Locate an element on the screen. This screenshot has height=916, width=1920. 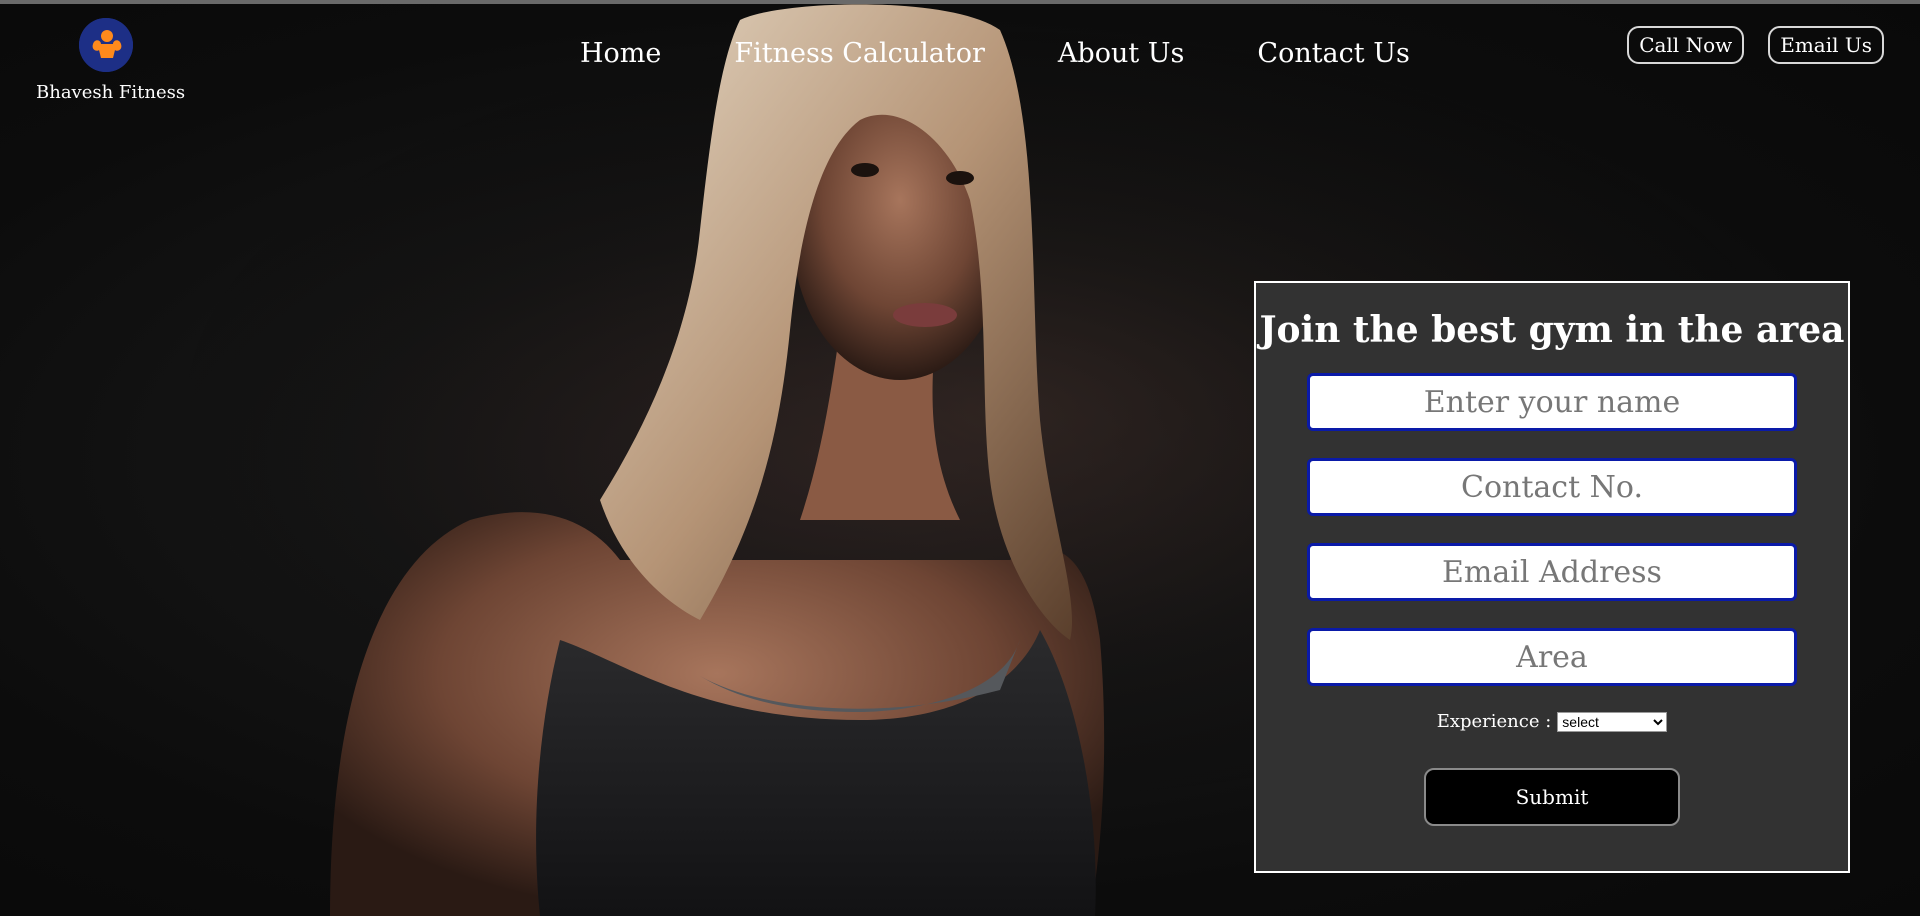
header-actions: Call Now Email Us is located at coordinates (1755, 45).